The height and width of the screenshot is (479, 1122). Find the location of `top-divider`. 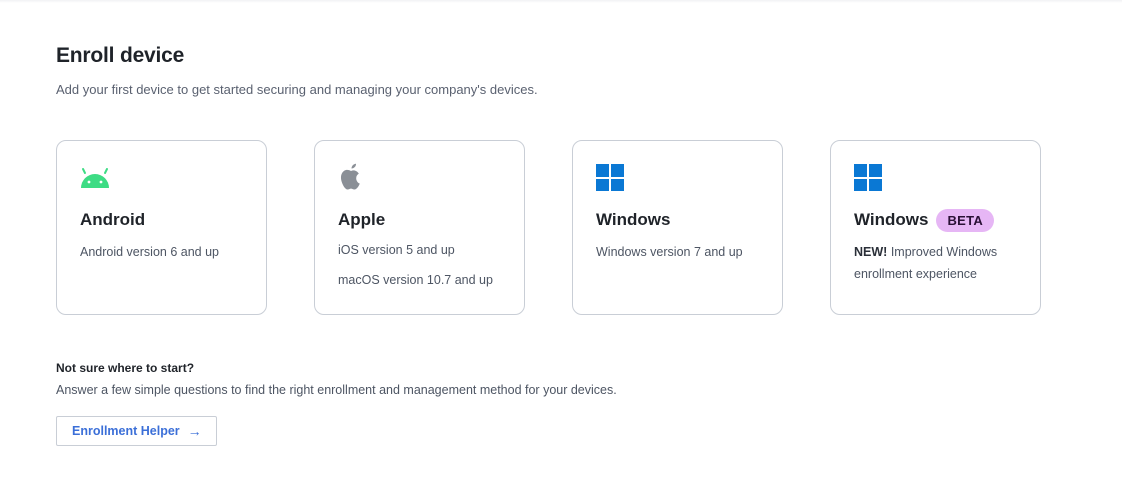

top-divider is located at coordinates (561, 1).